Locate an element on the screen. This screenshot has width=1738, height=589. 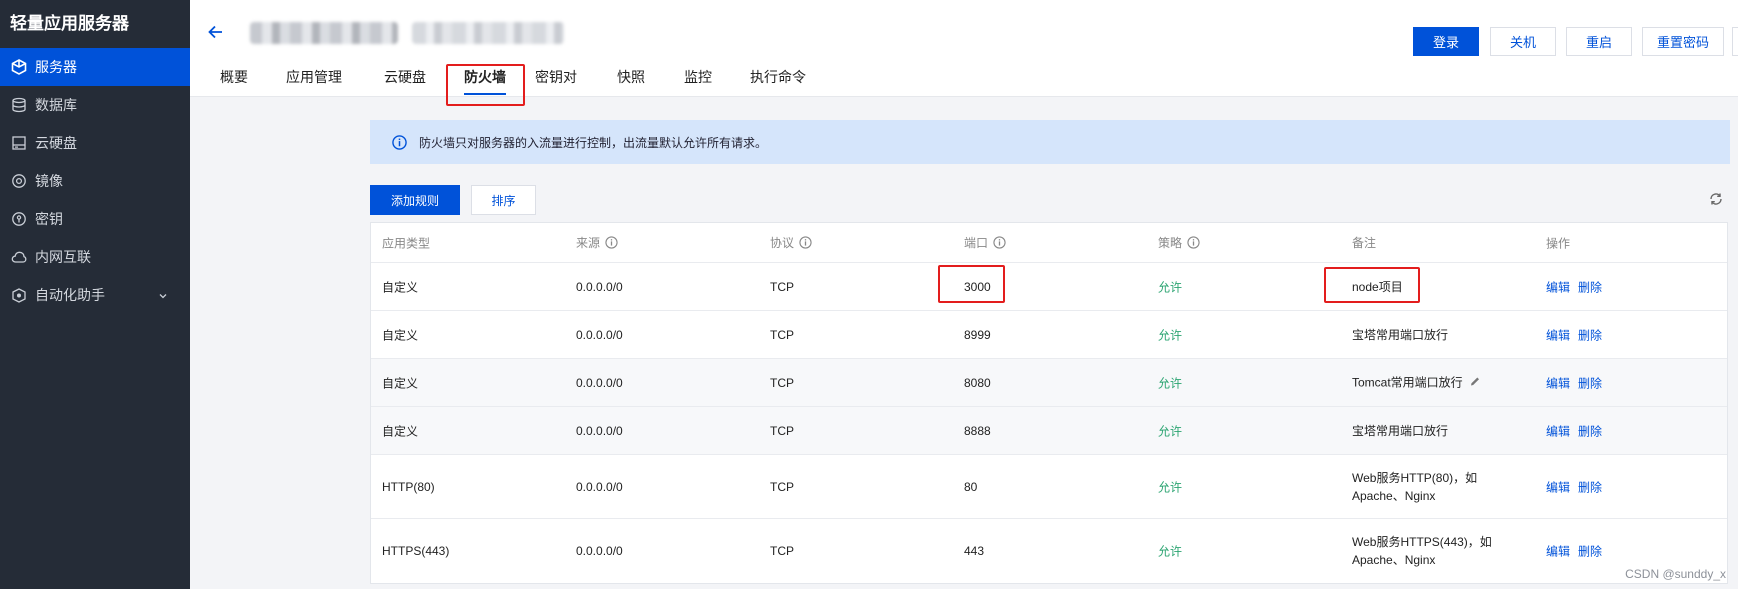
sidebar-item-database: 数据库 is located at coordinates (95, 105).